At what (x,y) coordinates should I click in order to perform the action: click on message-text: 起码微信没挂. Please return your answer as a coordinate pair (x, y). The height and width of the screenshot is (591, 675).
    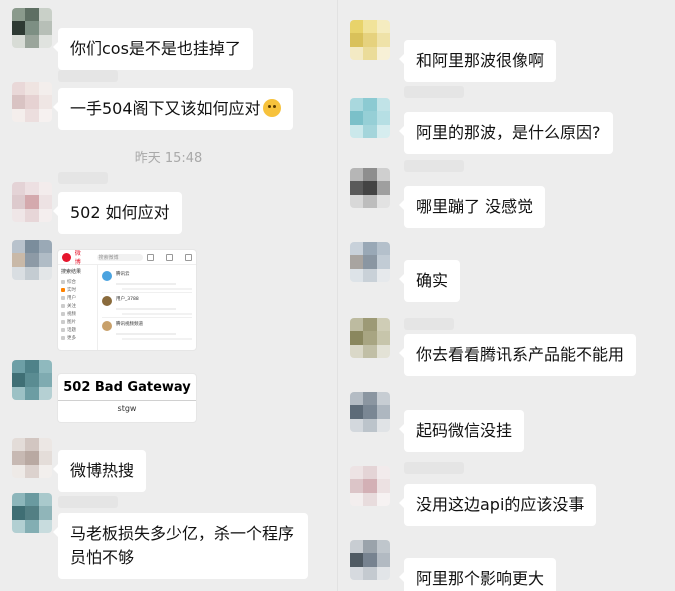
    Looking at the image, I should click on (464, 430).